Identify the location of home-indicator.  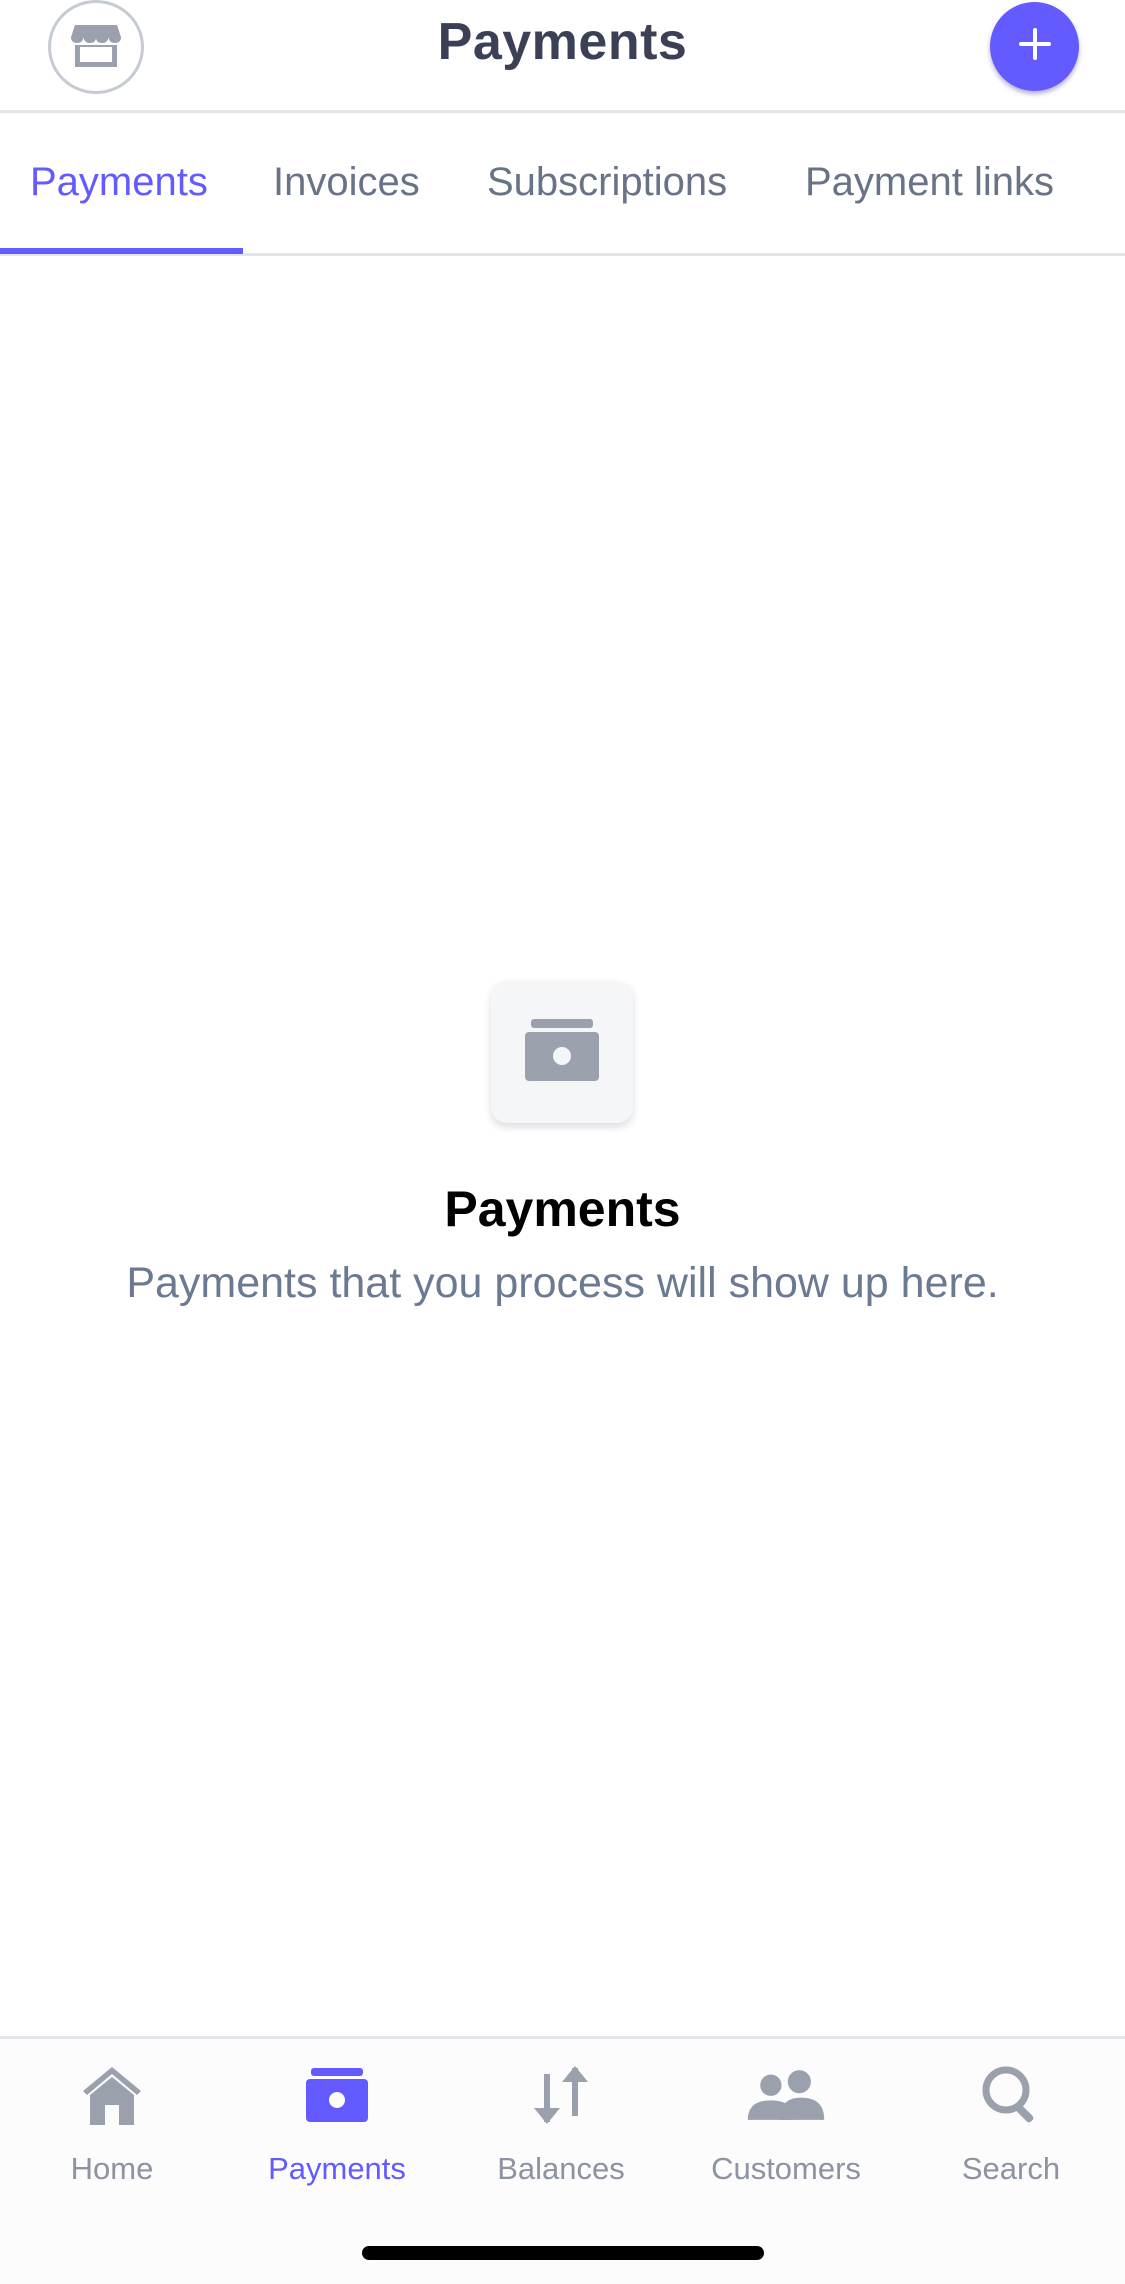
(563, 2253).